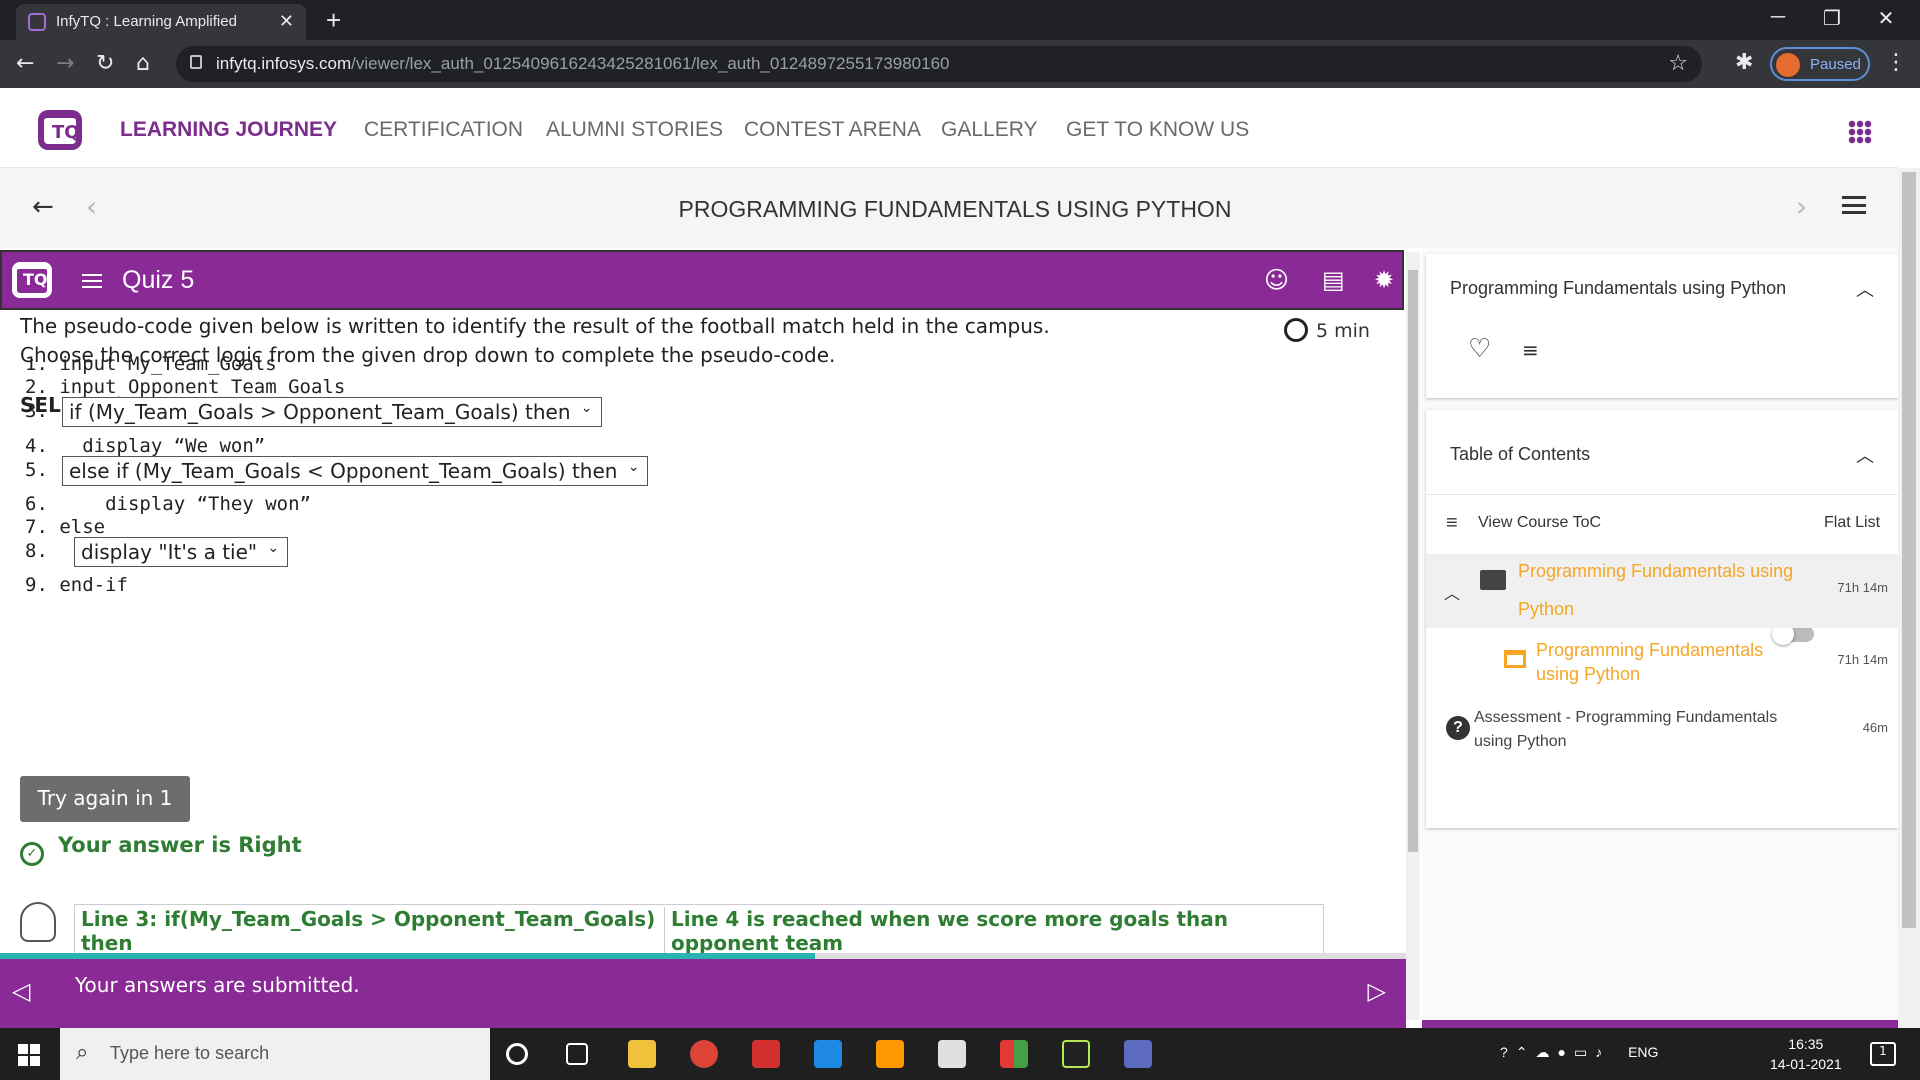 The image size is (1920, 1080). Describe the element at coordinates (1377, 991) in the screenshot. I see `next-triangle-icon: ▷` at that location.